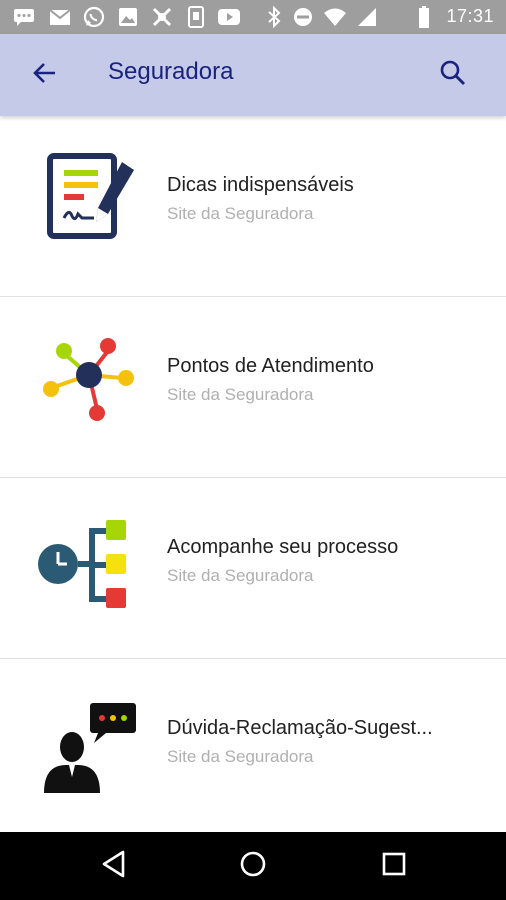 The width and height of the screenshot is (506, 900). I want to click on status-time: 17:31, so click(470, 16).